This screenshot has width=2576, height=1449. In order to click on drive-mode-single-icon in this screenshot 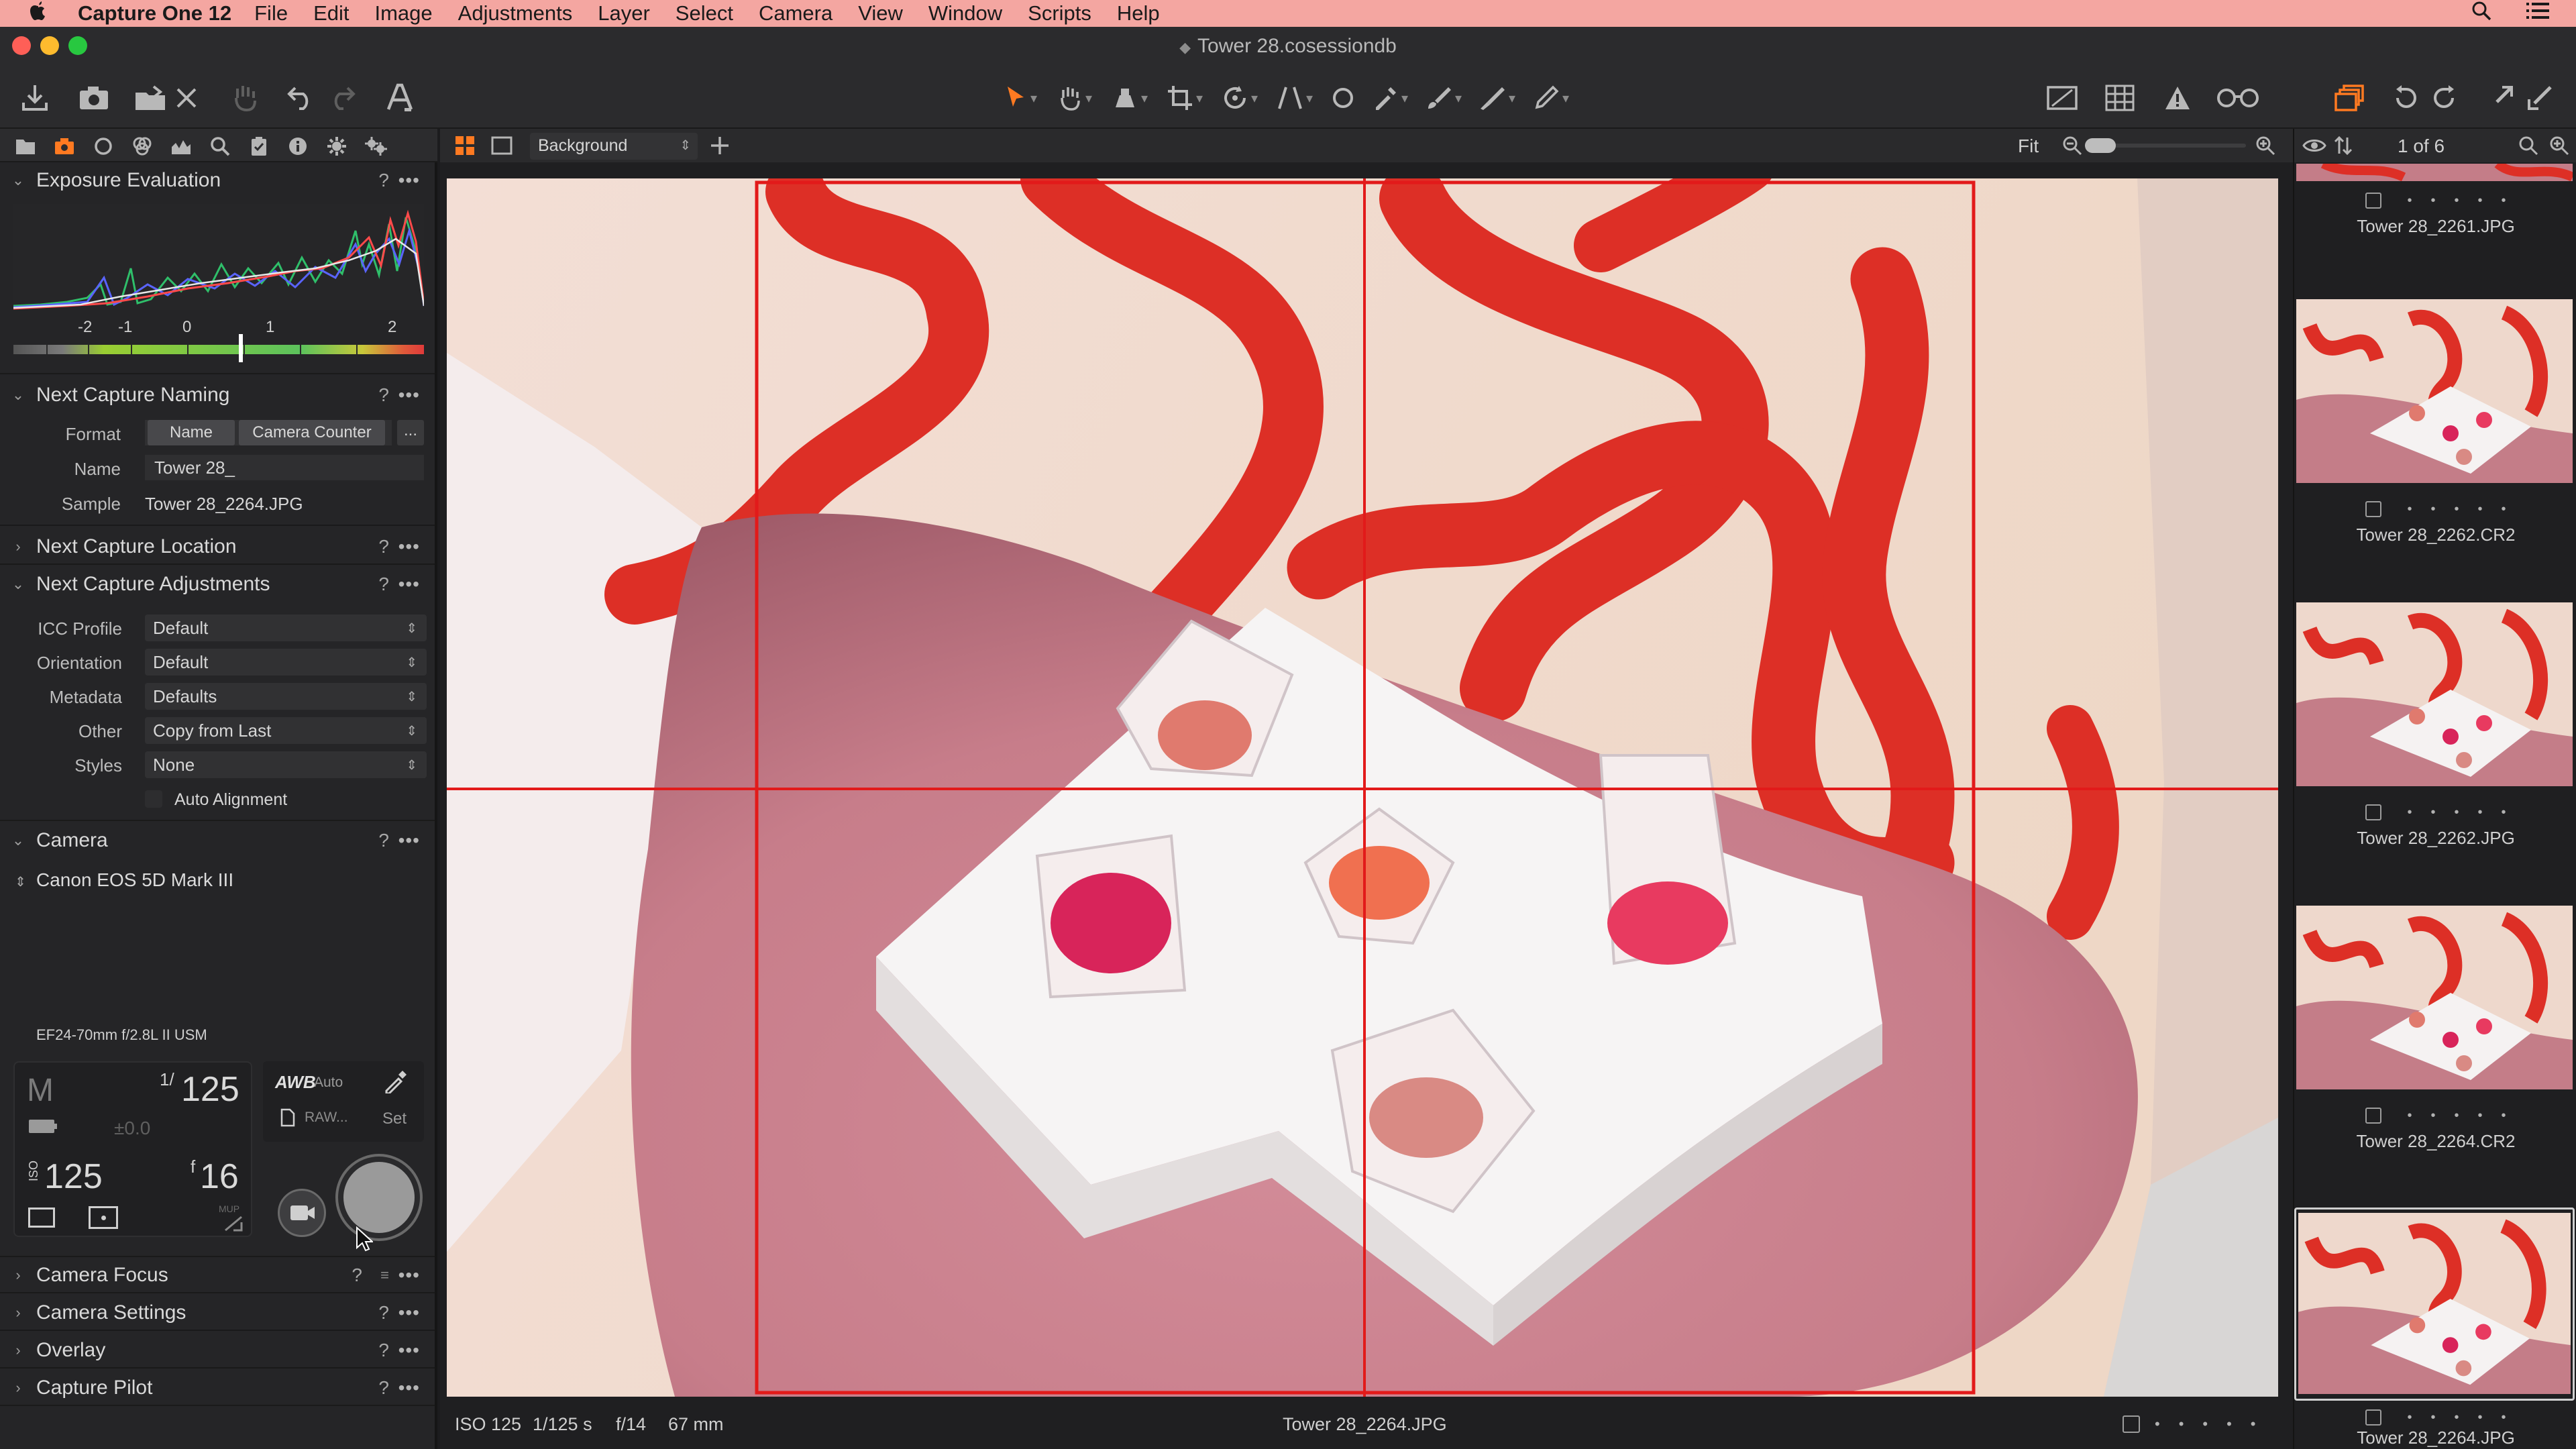, I will do `click(41, 1218)`.